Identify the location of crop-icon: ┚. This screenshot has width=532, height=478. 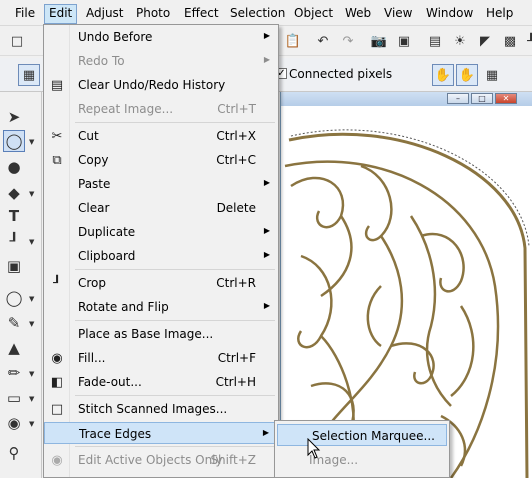
(57, 283).